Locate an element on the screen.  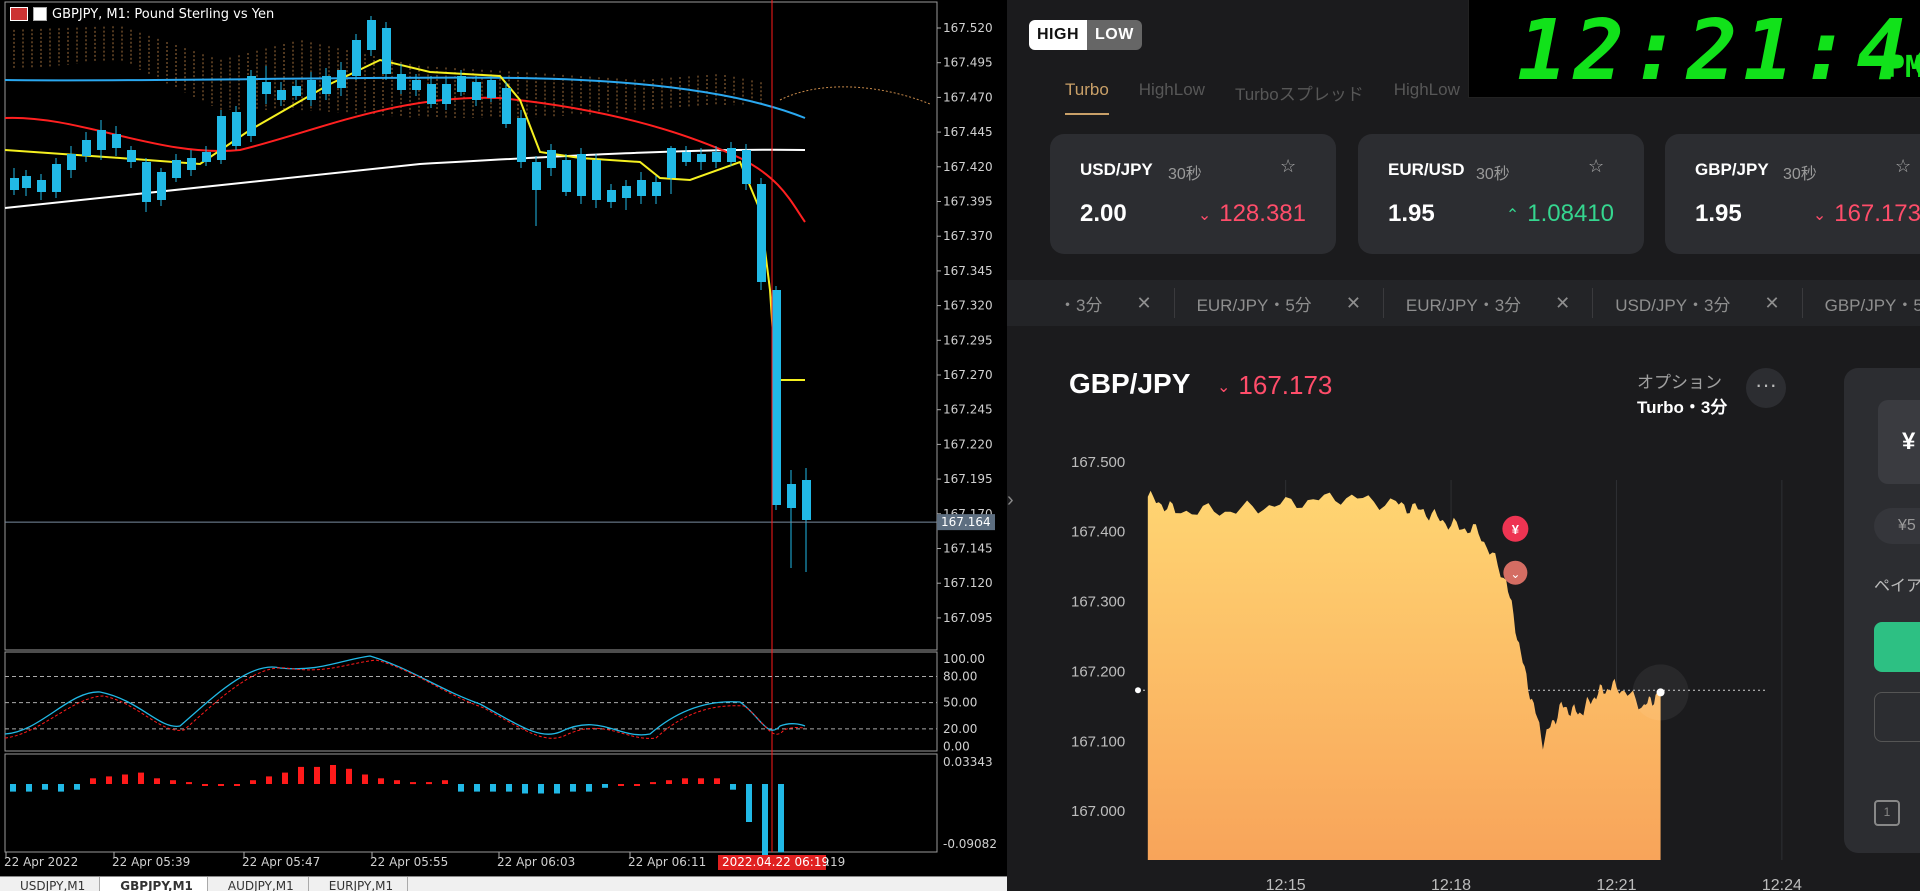
price-axis-label: 167.345 is located at coordinates (968, 271).